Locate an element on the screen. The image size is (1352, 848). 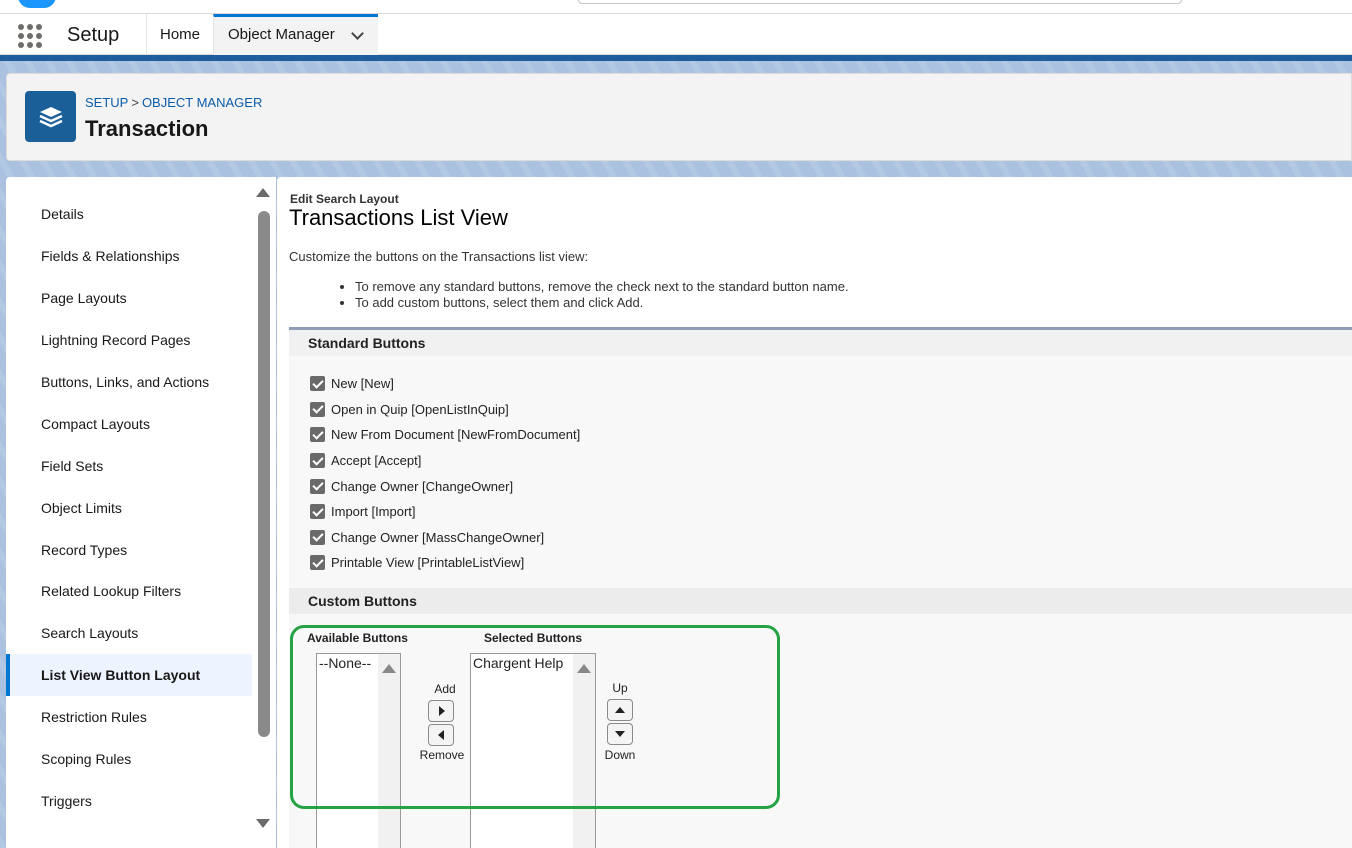
sidebar-item-object-limits: Object Limits is located at coordinates (129, 508).